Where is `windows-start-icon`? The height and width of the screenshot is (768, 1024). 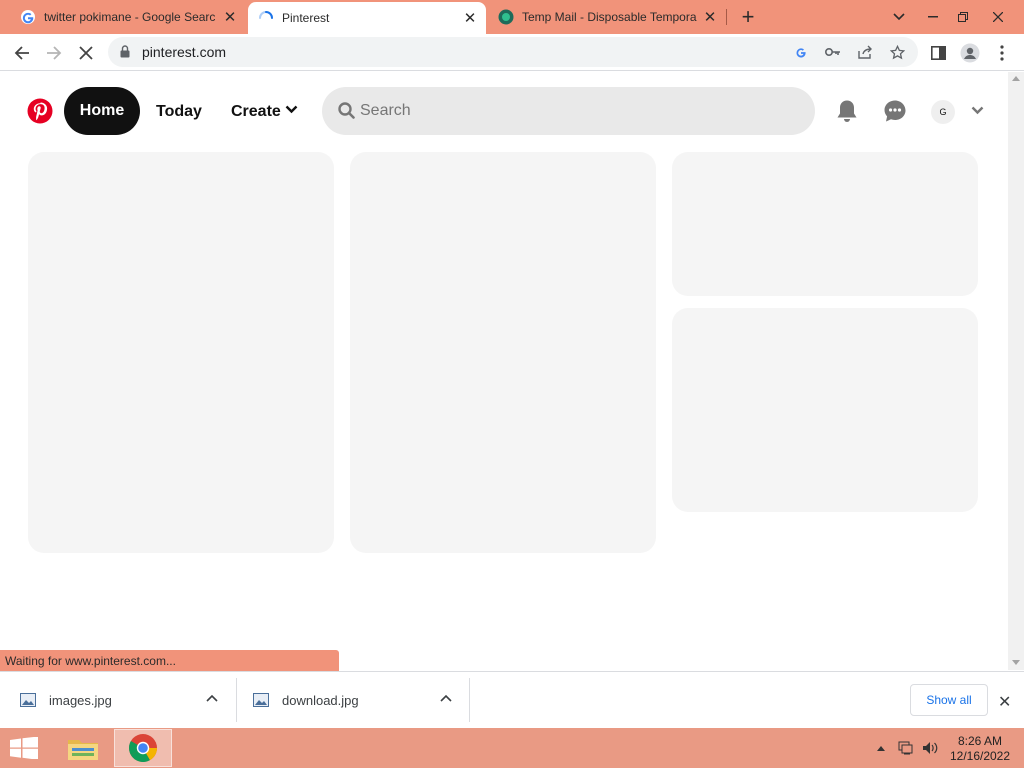
windows-start-icon is located at coordinates (24, 748).